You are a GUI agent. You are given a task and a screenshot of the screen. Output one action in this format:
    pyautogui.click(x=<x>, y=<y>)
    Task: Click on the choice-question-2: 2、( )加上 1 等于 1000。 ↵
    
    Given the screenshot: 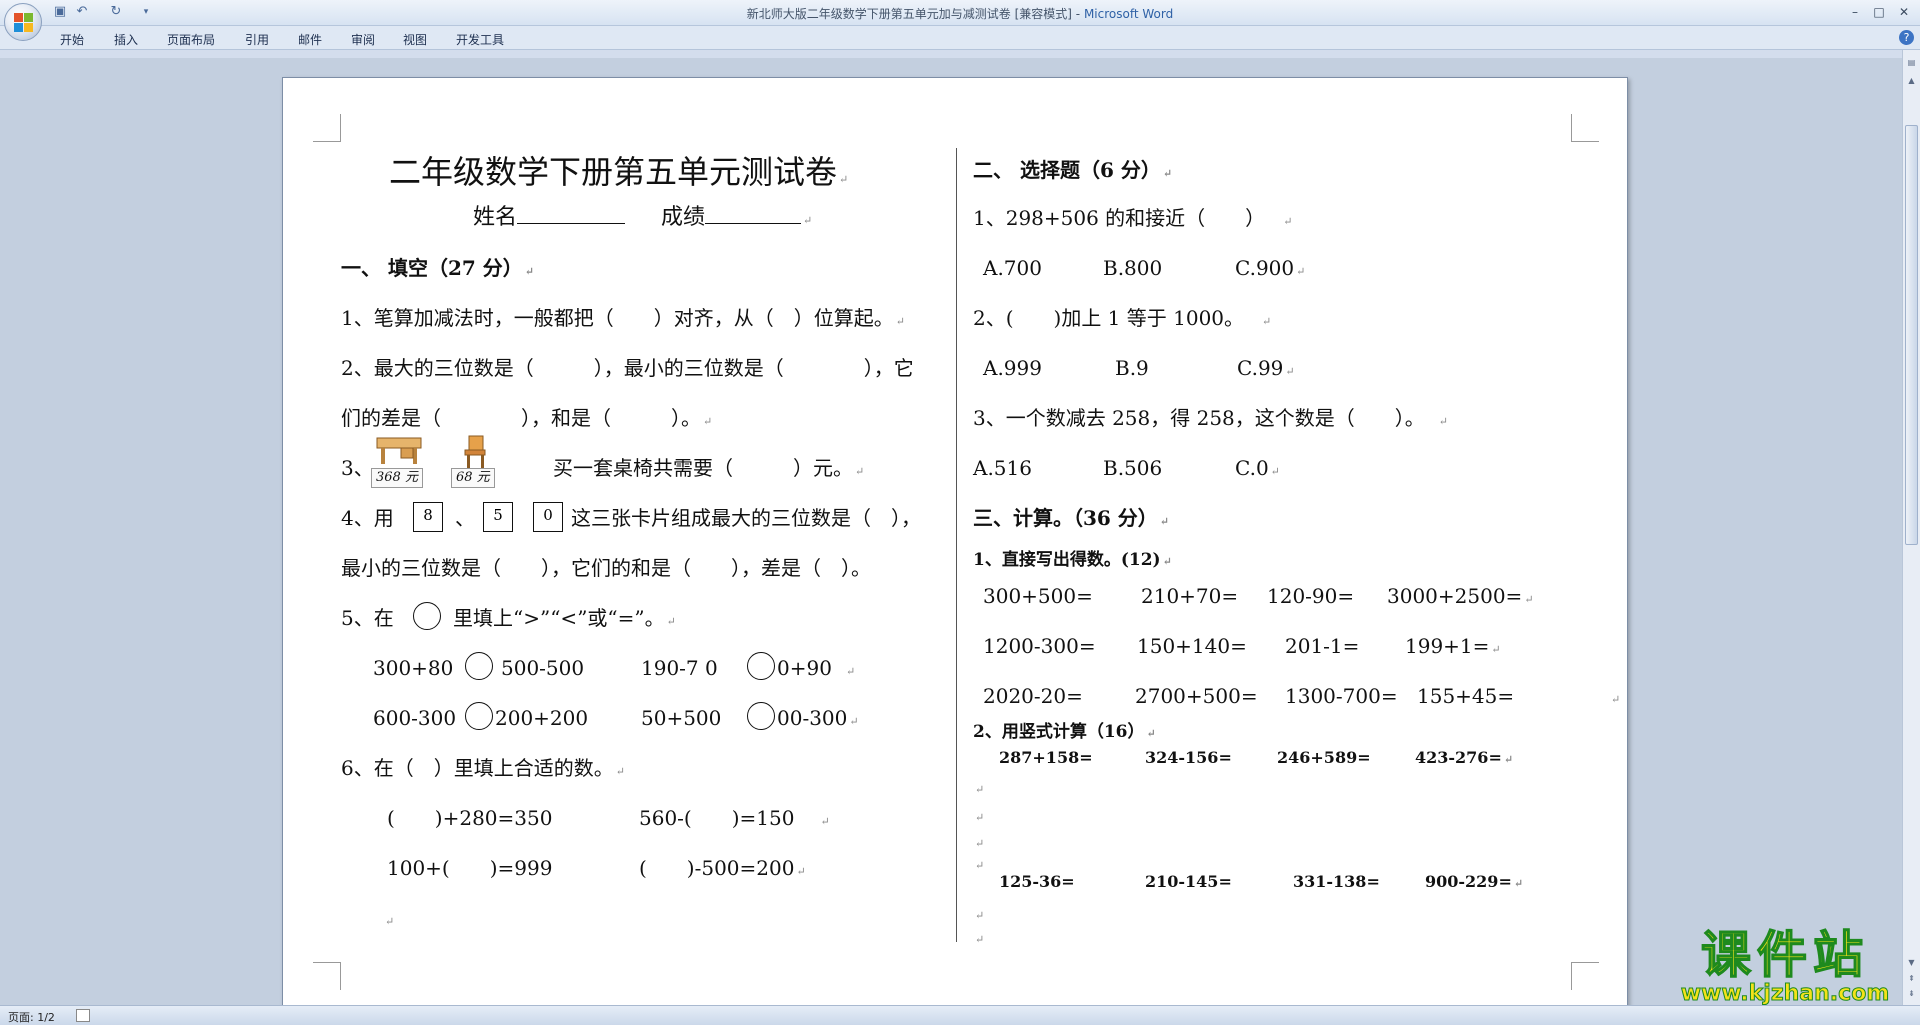 What is the action you would take?
    pyautogui.click(x=1122, y=318)
    